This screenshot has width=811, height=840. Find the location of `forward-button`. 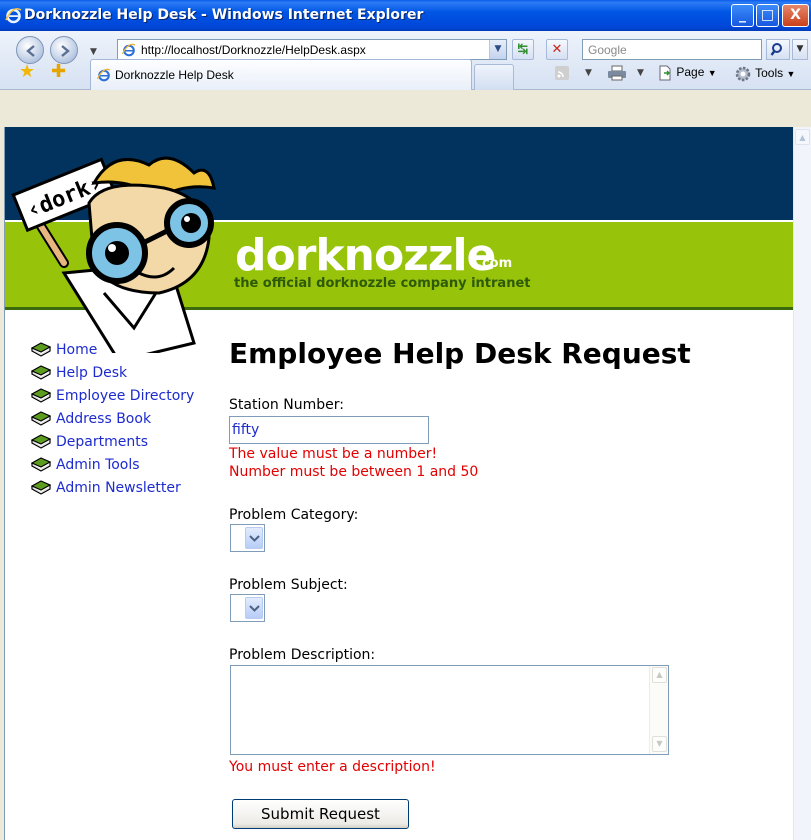

forward-button is located at coordinates (64, 50).